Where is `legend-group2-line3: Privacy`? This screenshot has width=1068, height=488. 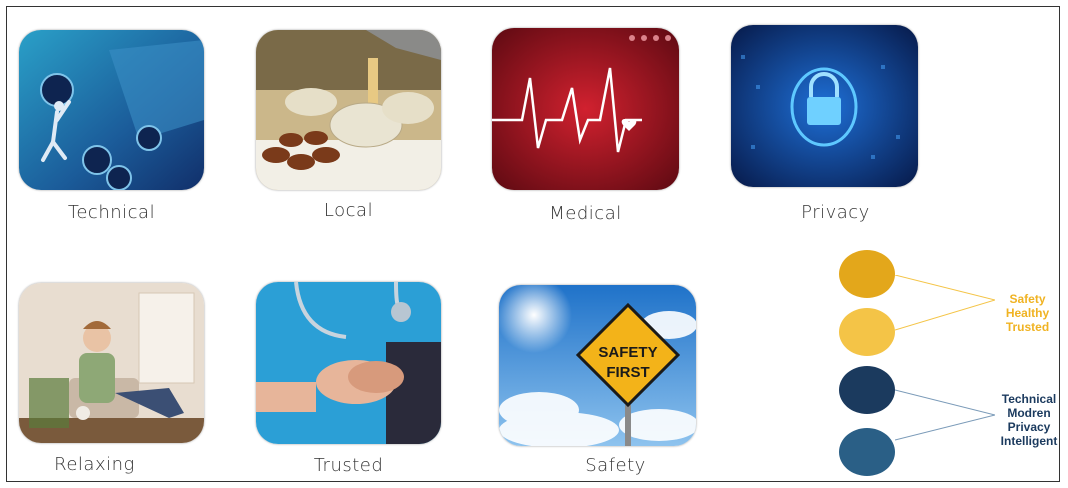
legend-group2-line3: Privacy is located at coordinates (1029, 427).